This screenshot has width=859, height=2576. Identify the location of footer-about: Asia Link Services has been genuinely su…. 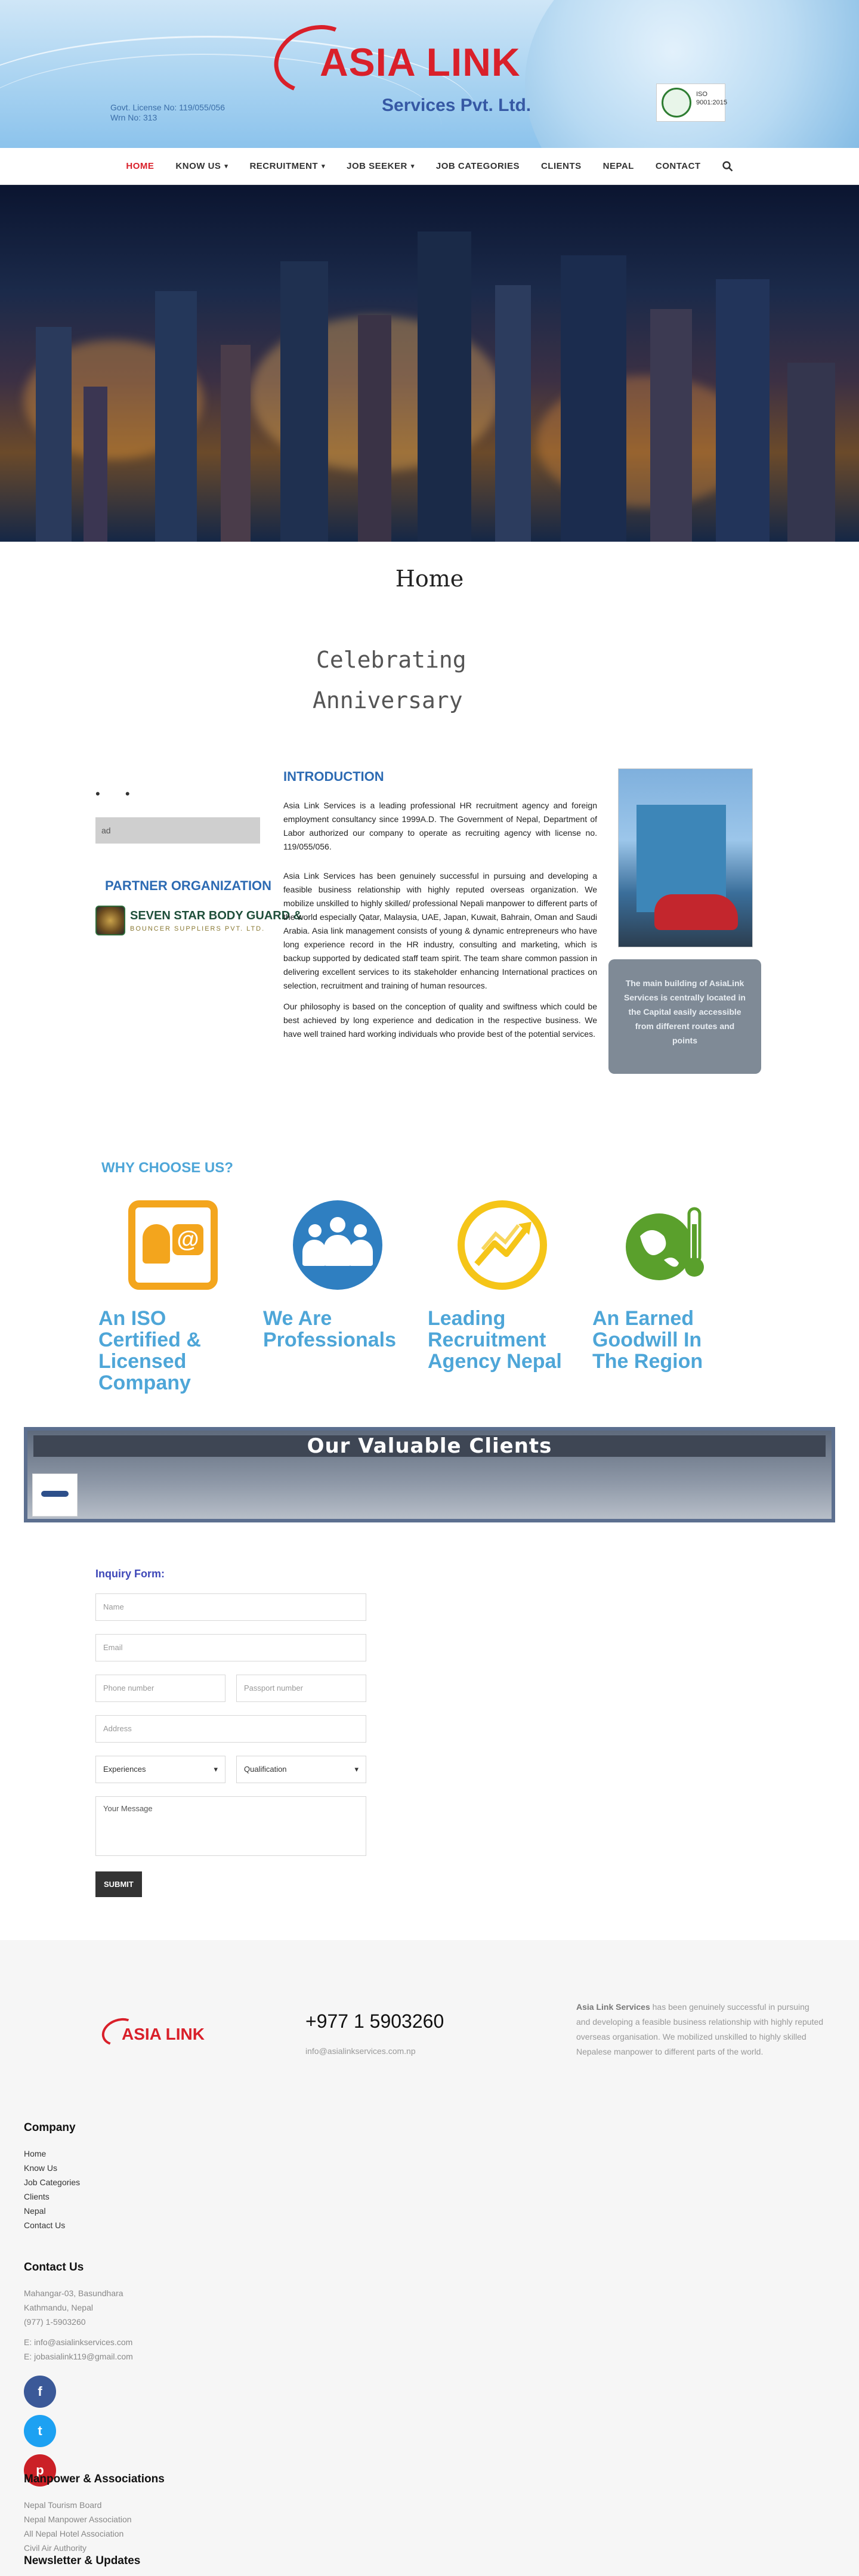
(700, 2029).